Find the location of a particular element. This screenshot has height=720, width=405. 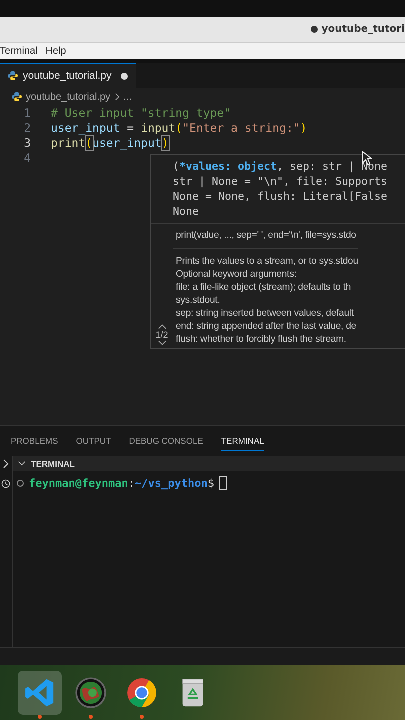

code-line: print(user_input) is located at coordinates (110, 143).